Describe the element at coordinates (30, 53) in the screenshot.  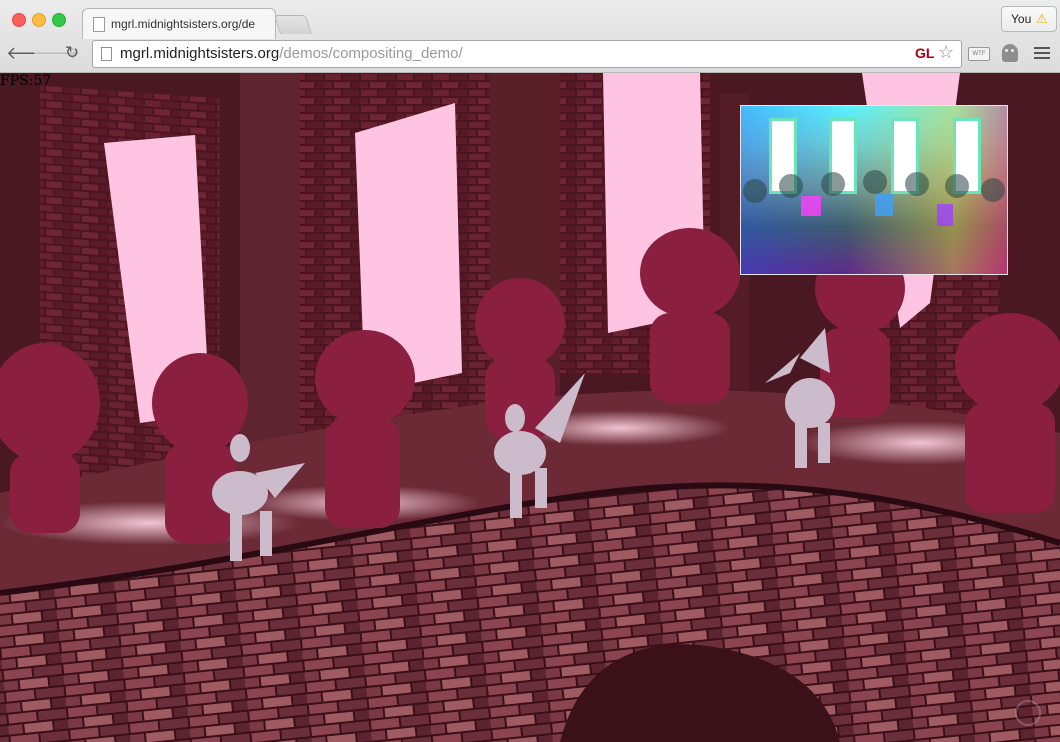
I see `back-button: 🡐` at that location.